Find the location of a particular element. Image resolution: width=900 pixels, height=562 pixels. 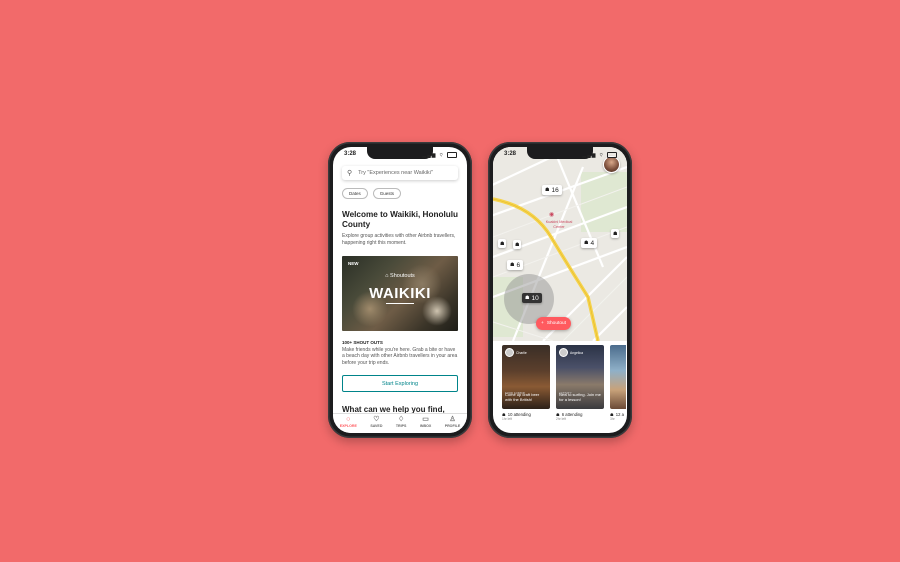

tab-trips: ♢ TRIPS is located at coordinates (401, 422).